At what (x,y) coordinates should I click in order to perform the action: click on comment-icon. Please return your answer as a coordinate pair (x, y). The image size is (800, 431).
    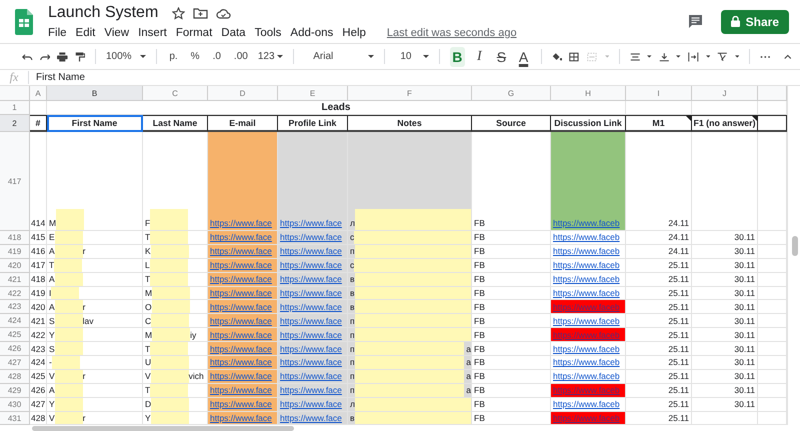
    Looking at the image, I should click on (695, 21).